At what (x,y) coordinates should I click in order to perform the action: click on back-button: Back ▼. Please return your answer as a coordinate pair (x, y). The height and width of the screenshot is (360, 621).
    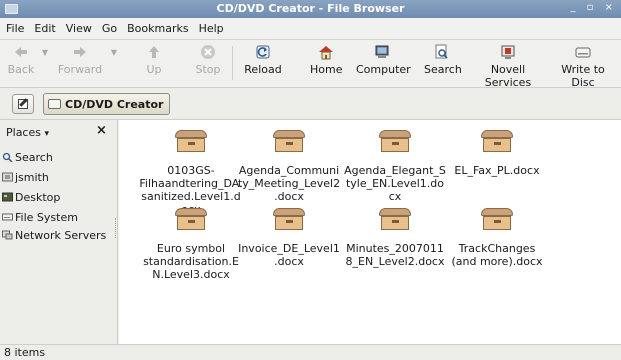
    Looking at the image, I should click on (27, 64).